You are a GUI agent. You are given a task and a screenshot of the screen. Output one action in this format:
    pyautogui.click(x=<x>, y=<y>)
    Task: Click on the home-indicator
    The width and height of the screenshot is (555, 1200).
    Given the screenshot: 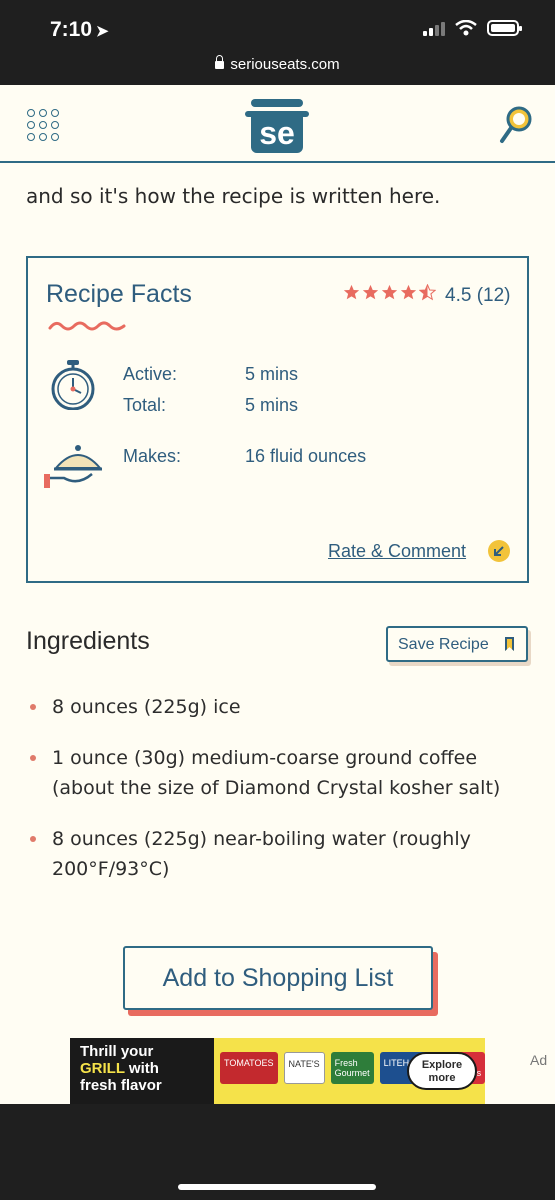 What is the action you would take?
    pyautogui.click(x=277, y=1187)
    